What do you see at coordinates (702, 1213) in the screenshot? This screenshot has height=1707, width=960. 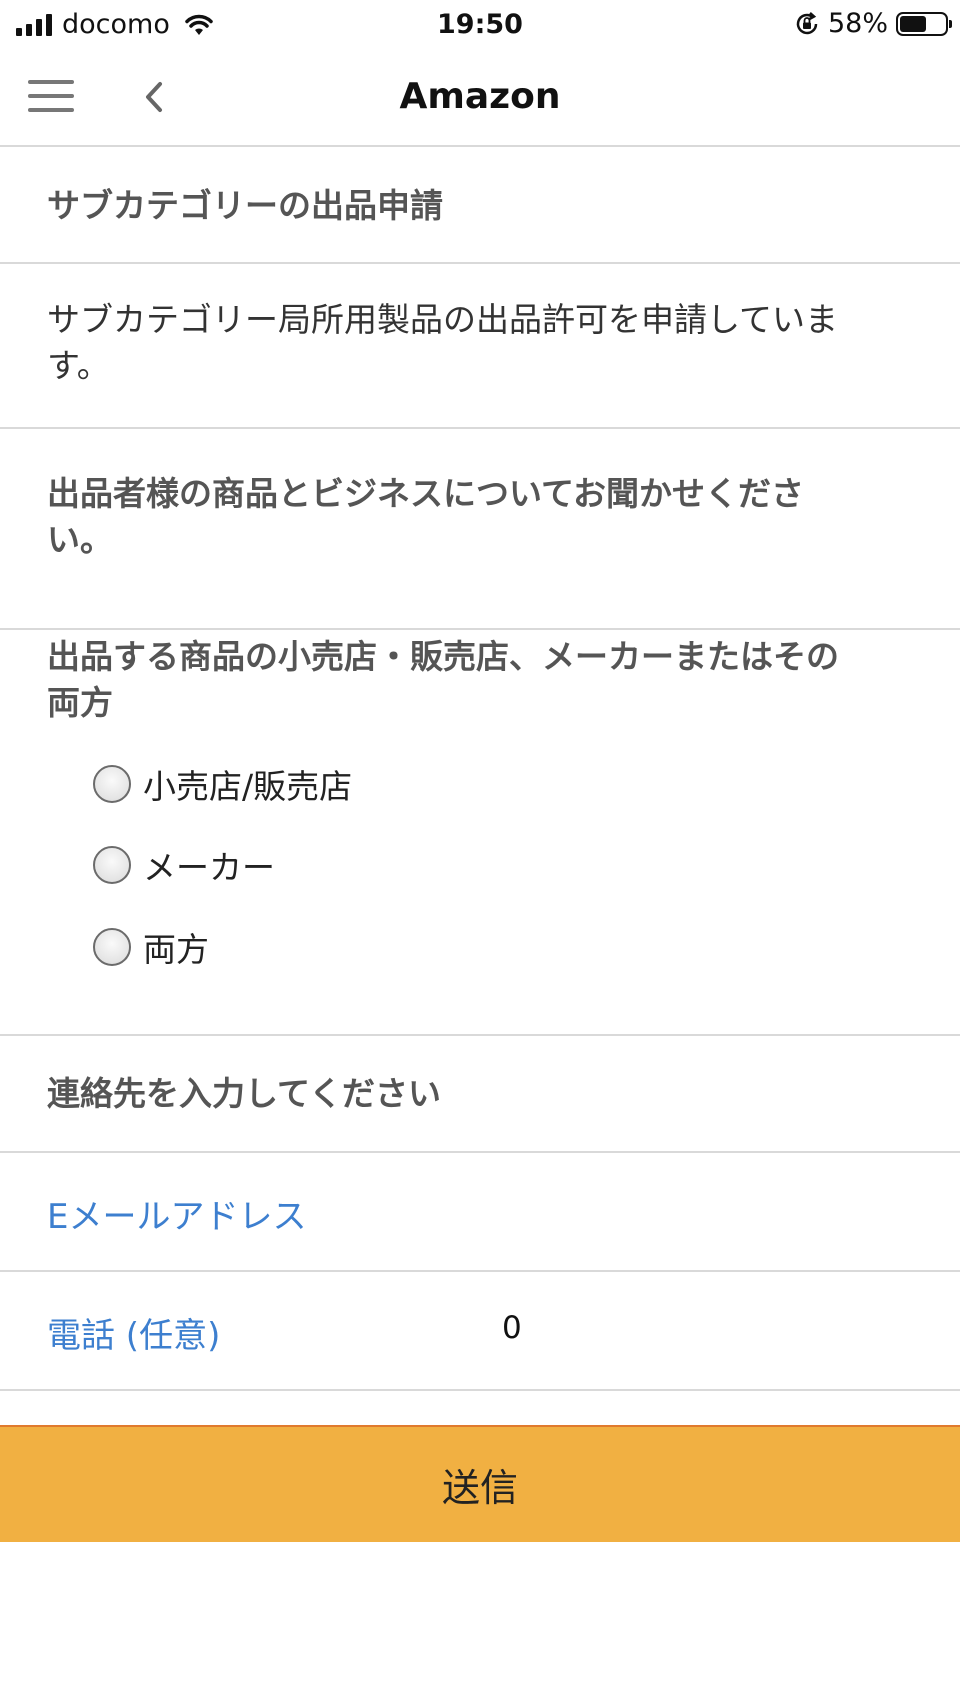 I see `email-field` at bounding box center [702, 1213].